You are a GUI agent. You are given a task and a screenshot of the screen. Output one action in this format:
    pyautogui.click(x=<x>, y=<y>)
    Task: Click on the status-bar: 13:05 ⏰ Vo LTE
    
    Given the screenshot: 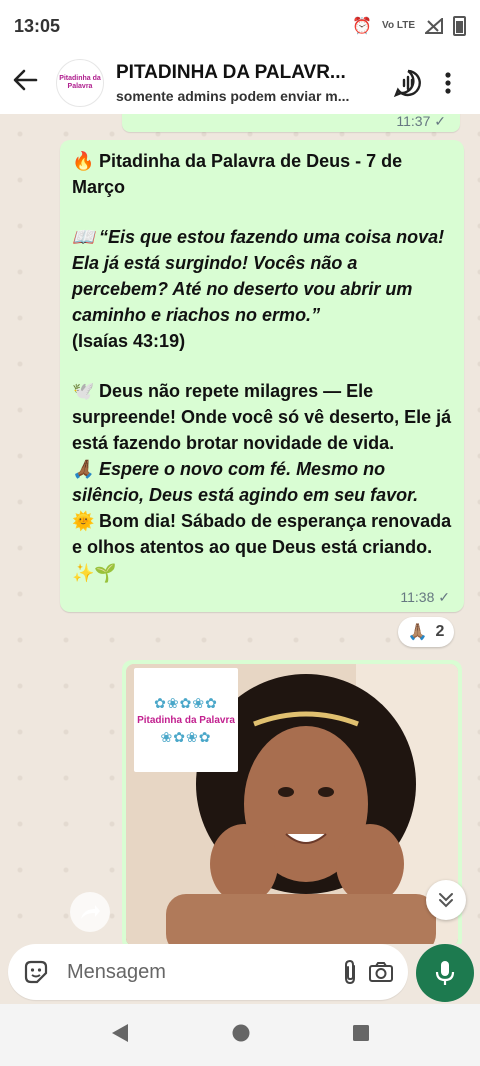 What is the action you would take?
    pyautogui.click(x=240, y=26)
    